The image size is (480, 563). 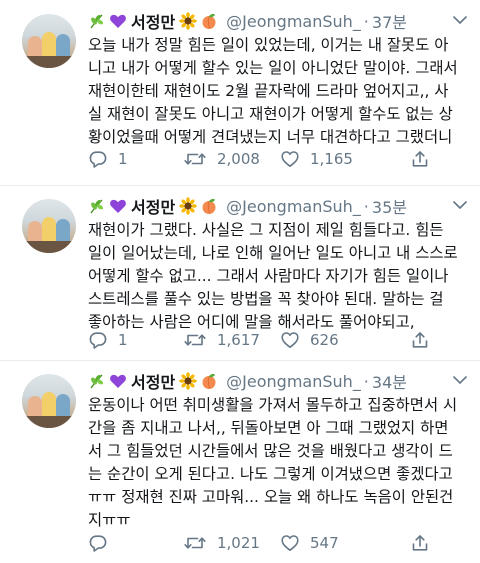 I want to click on retweet-button: 1,021, so click(x=221, y=543).